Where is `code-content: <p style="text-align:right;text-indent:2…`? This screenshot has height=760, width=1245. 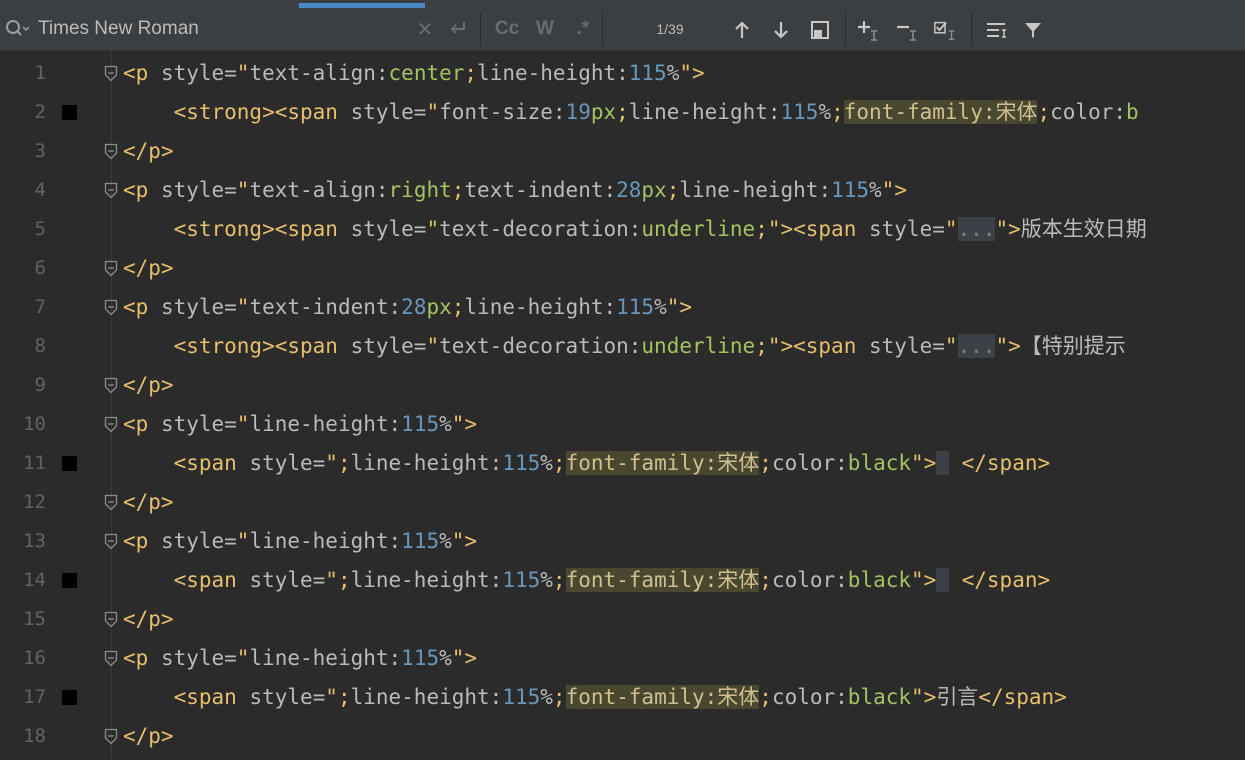
code-content: <p style="text-align:right;text-indent:2… is located at coordinates (515, 190).